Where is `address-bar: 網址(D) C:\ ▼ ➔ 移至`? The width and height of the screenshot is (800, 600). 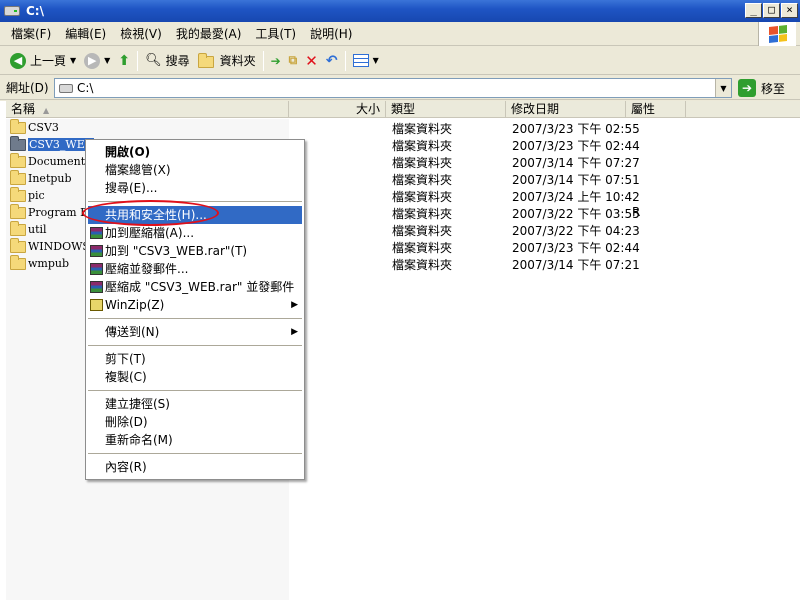 address-bar: 網址(D) C:\ ▼ ➔ 移至 is located at coordinates (400, 88).